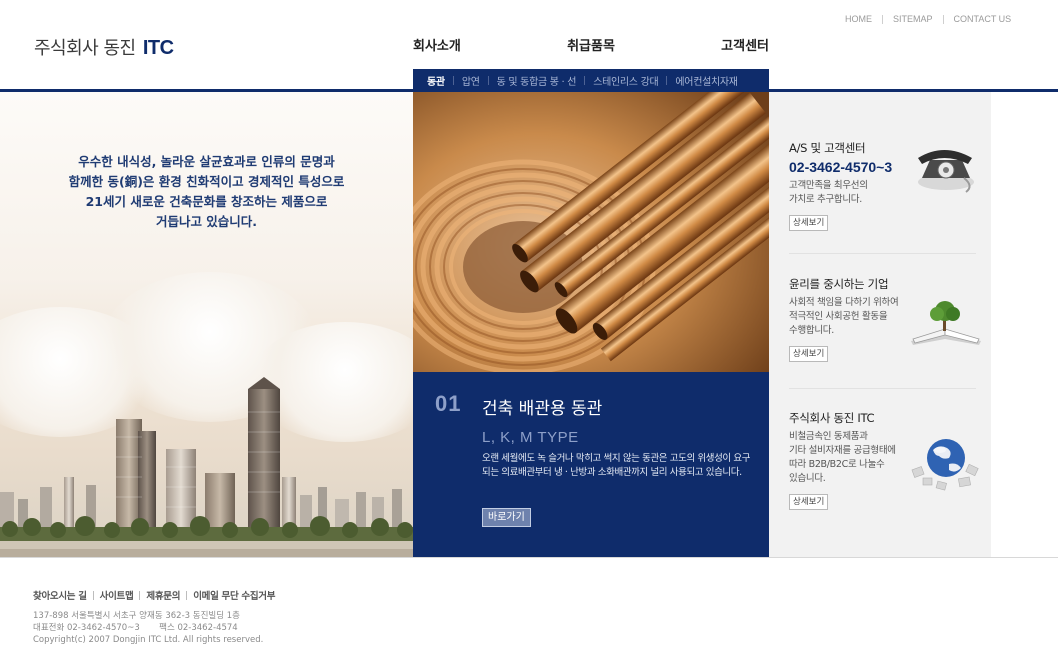 This screenshot has height=671, width=1058. What do you see at coordinates (206, 181) in the screenshot?
I see `hero-line: 함께한 동(銅)은 환경 친화적이고 경제적인 특성으로` at bounding box center [206, 181].